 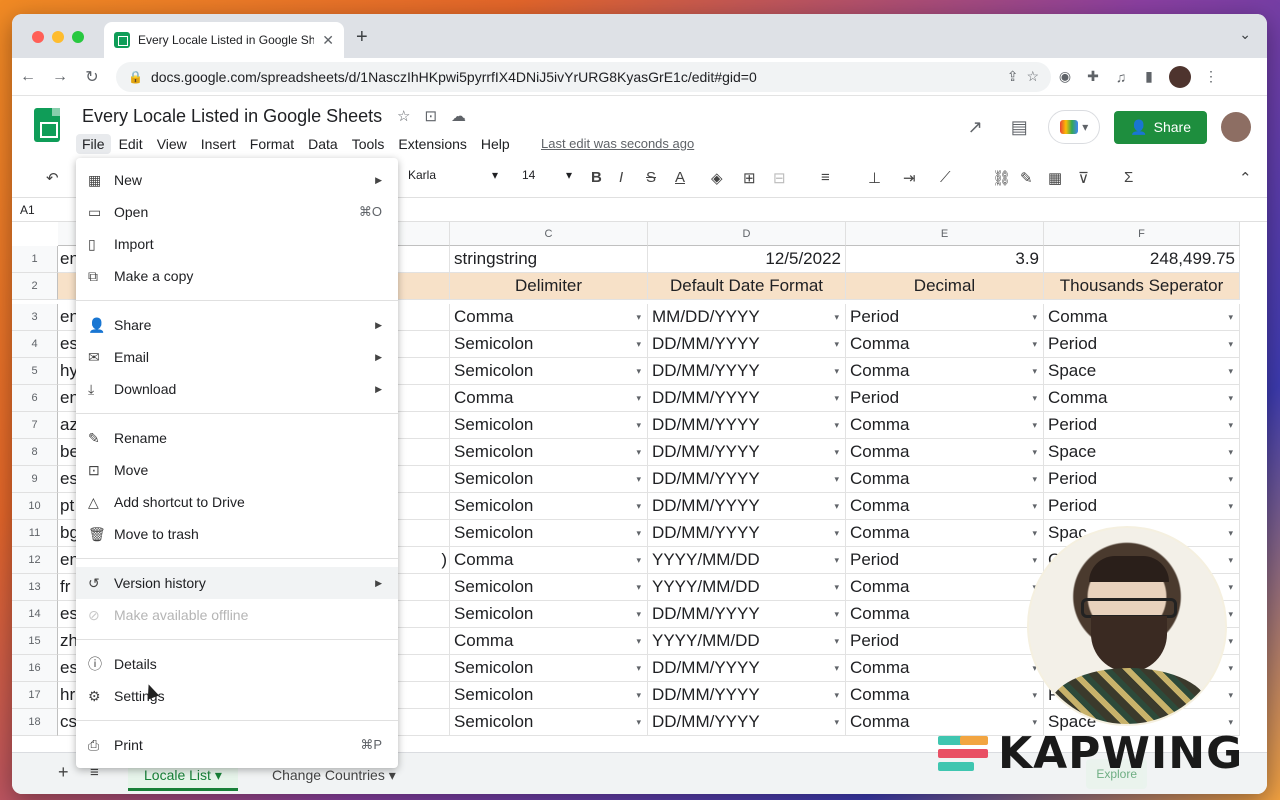 I want to click on menu-item-share: 👤 Share ▶, so click(x=237, y=325).